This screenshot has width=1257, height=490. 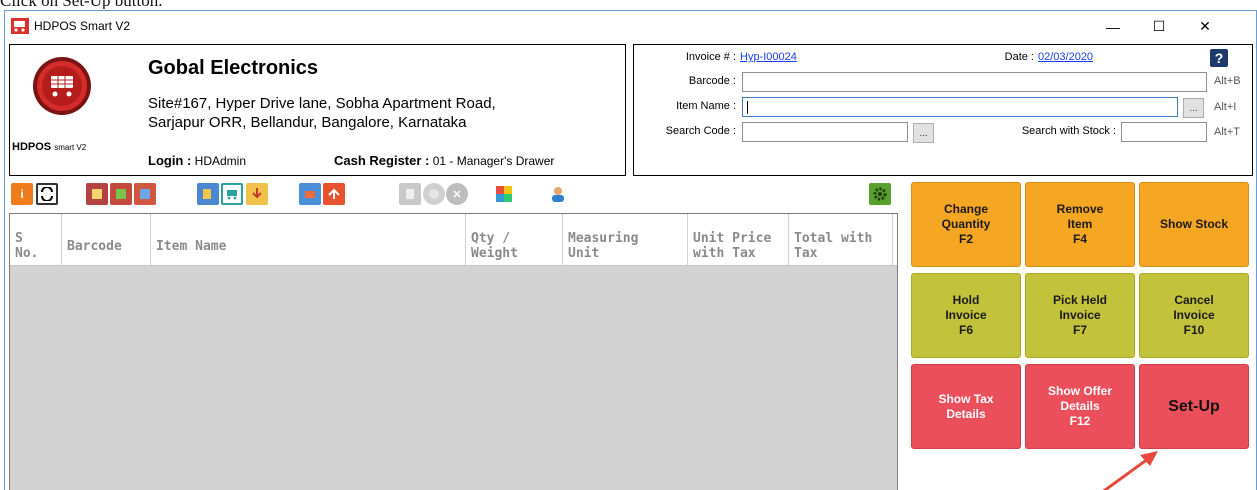 I want to click on badge-disabled-icon, so click(x=434, y=194).